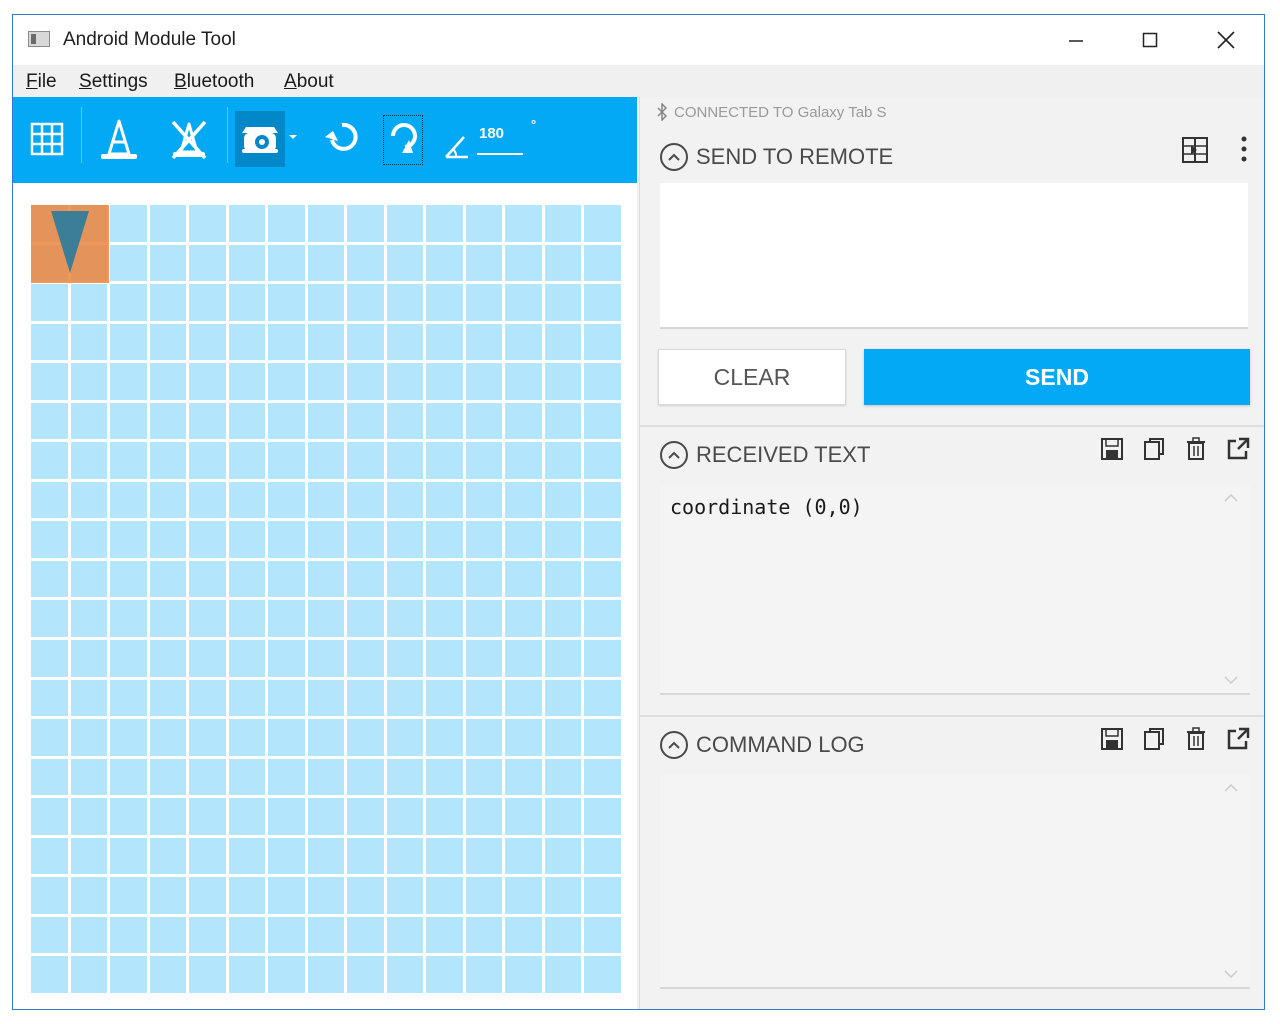 The height and width of the screenshot is (1024, 1280). Describe the element at coordinates (752, 377) in the screenshot. I see `clear-button: CLEAR` at that location.